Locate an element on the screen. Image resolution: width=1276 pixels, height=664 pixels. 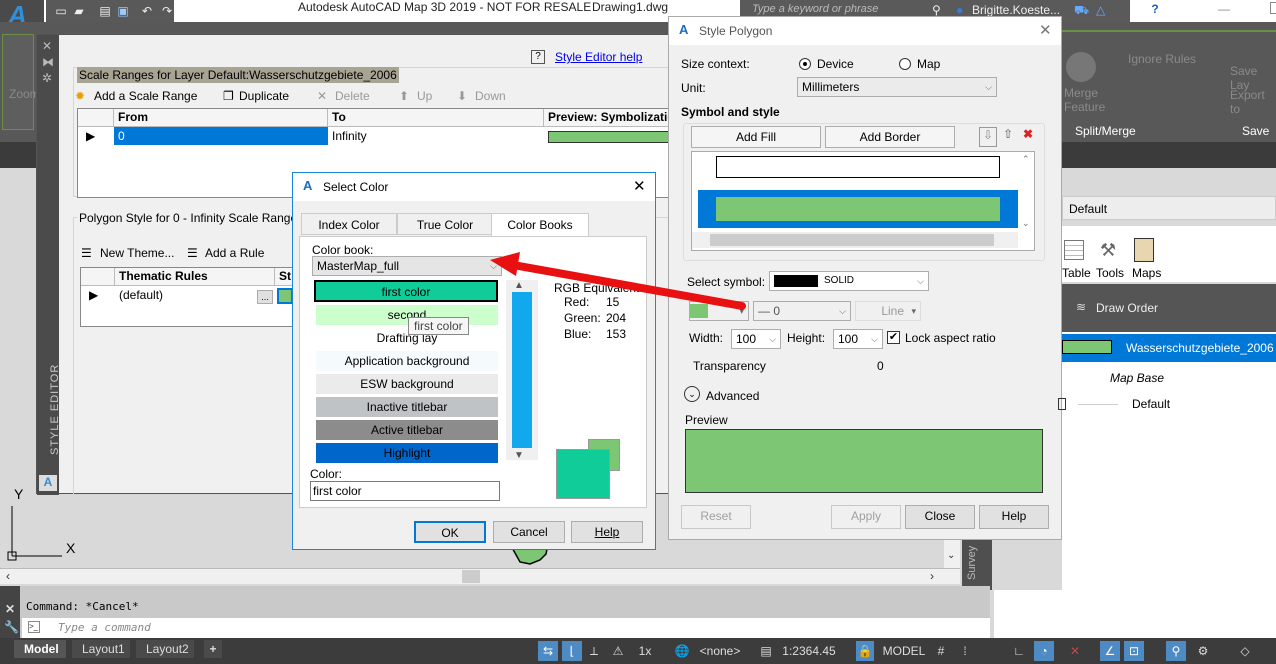
color-item-inactive-titlebar: Inactive titlebar is located at coordinates (407, 407).